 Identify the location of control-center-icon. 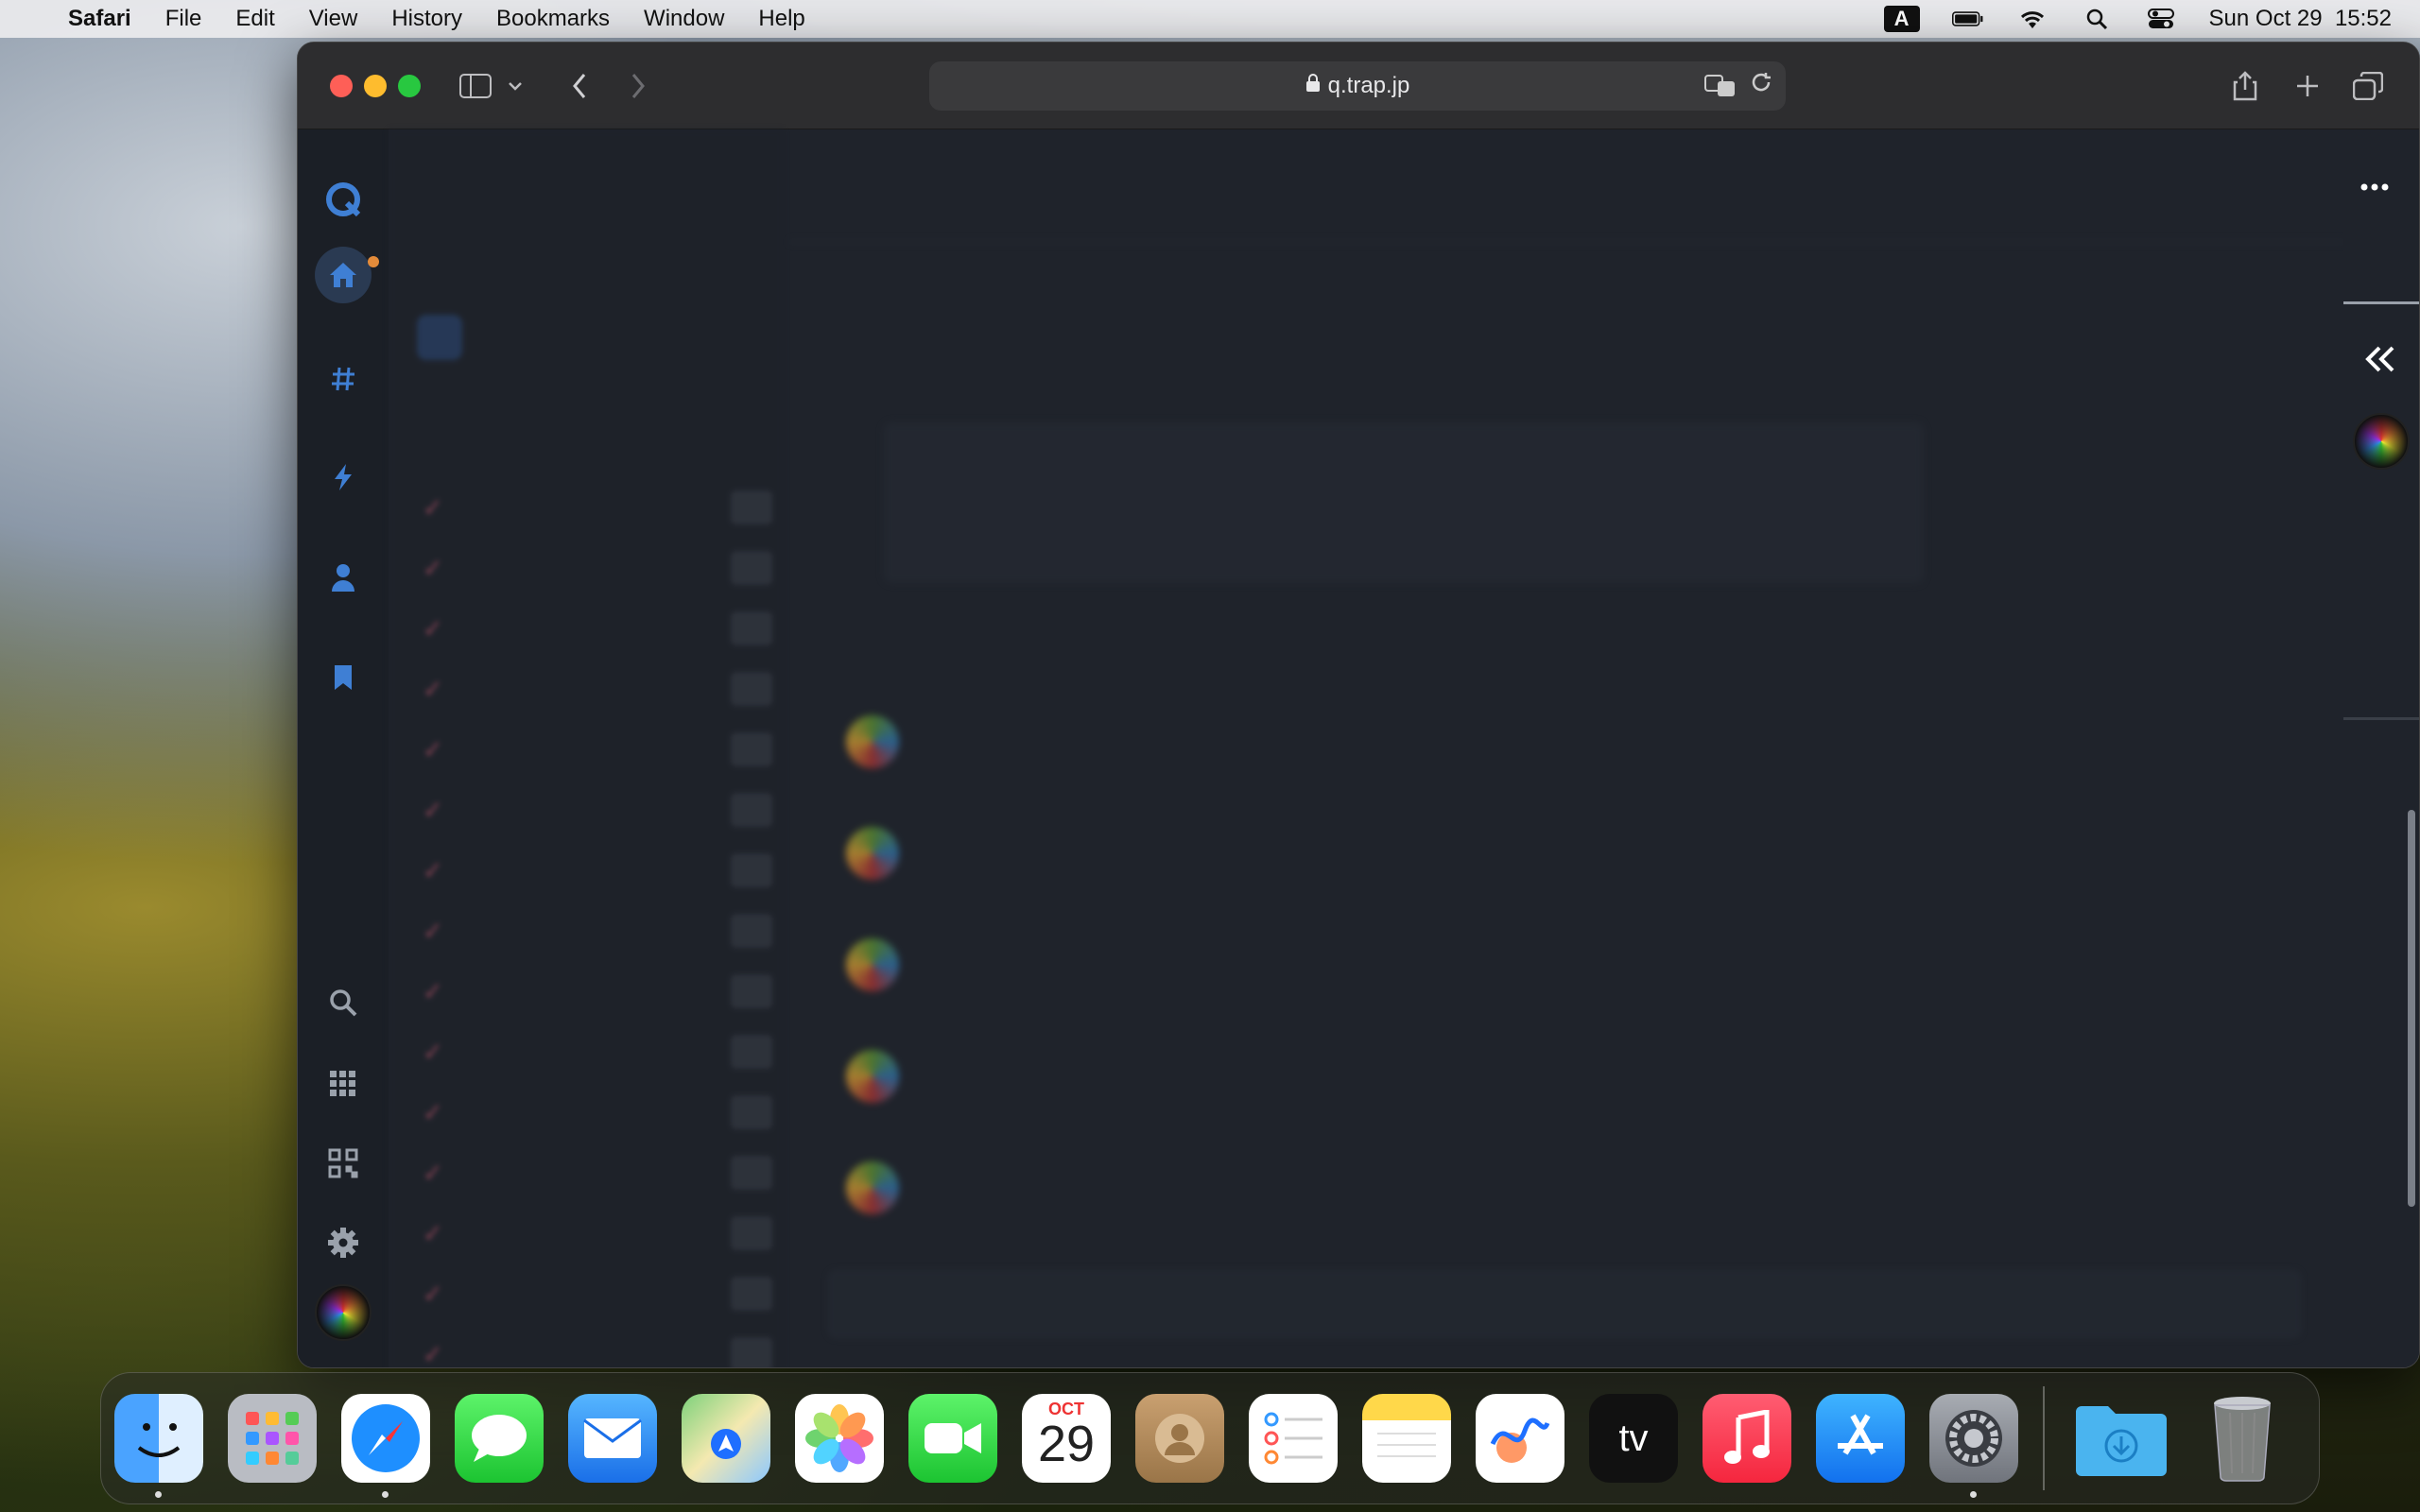
(2161, 19).